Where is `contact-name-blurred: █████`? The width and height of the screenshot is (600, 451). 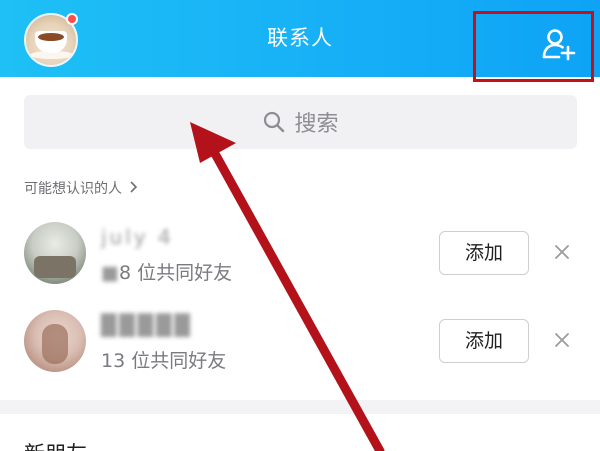
contact-name-blurred: █████ is located at coordinates (147, 325).